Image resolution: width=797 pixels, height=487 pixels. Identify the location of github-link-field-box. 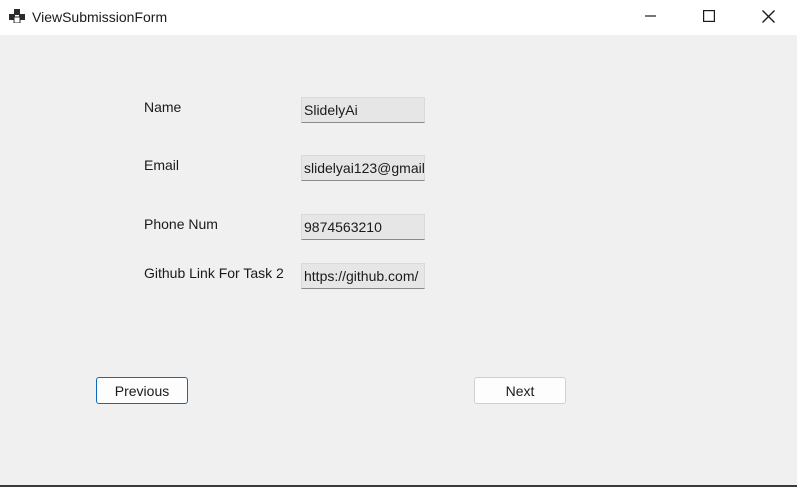
(363, 276).